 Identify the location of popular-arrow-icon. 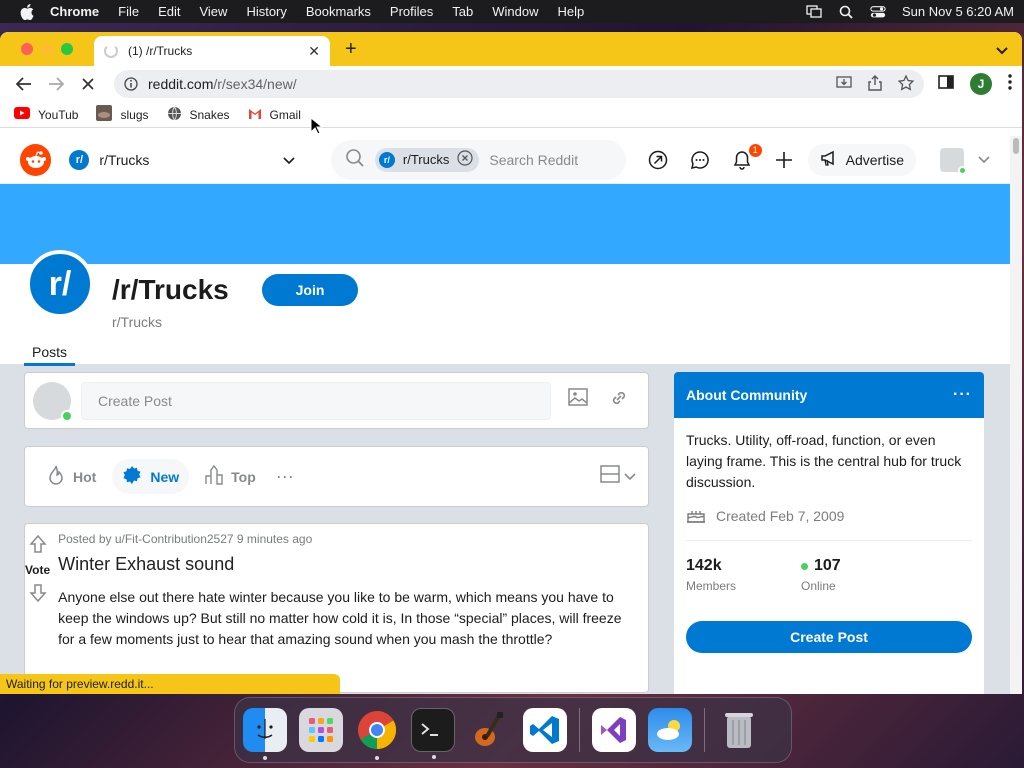
(658, 160).